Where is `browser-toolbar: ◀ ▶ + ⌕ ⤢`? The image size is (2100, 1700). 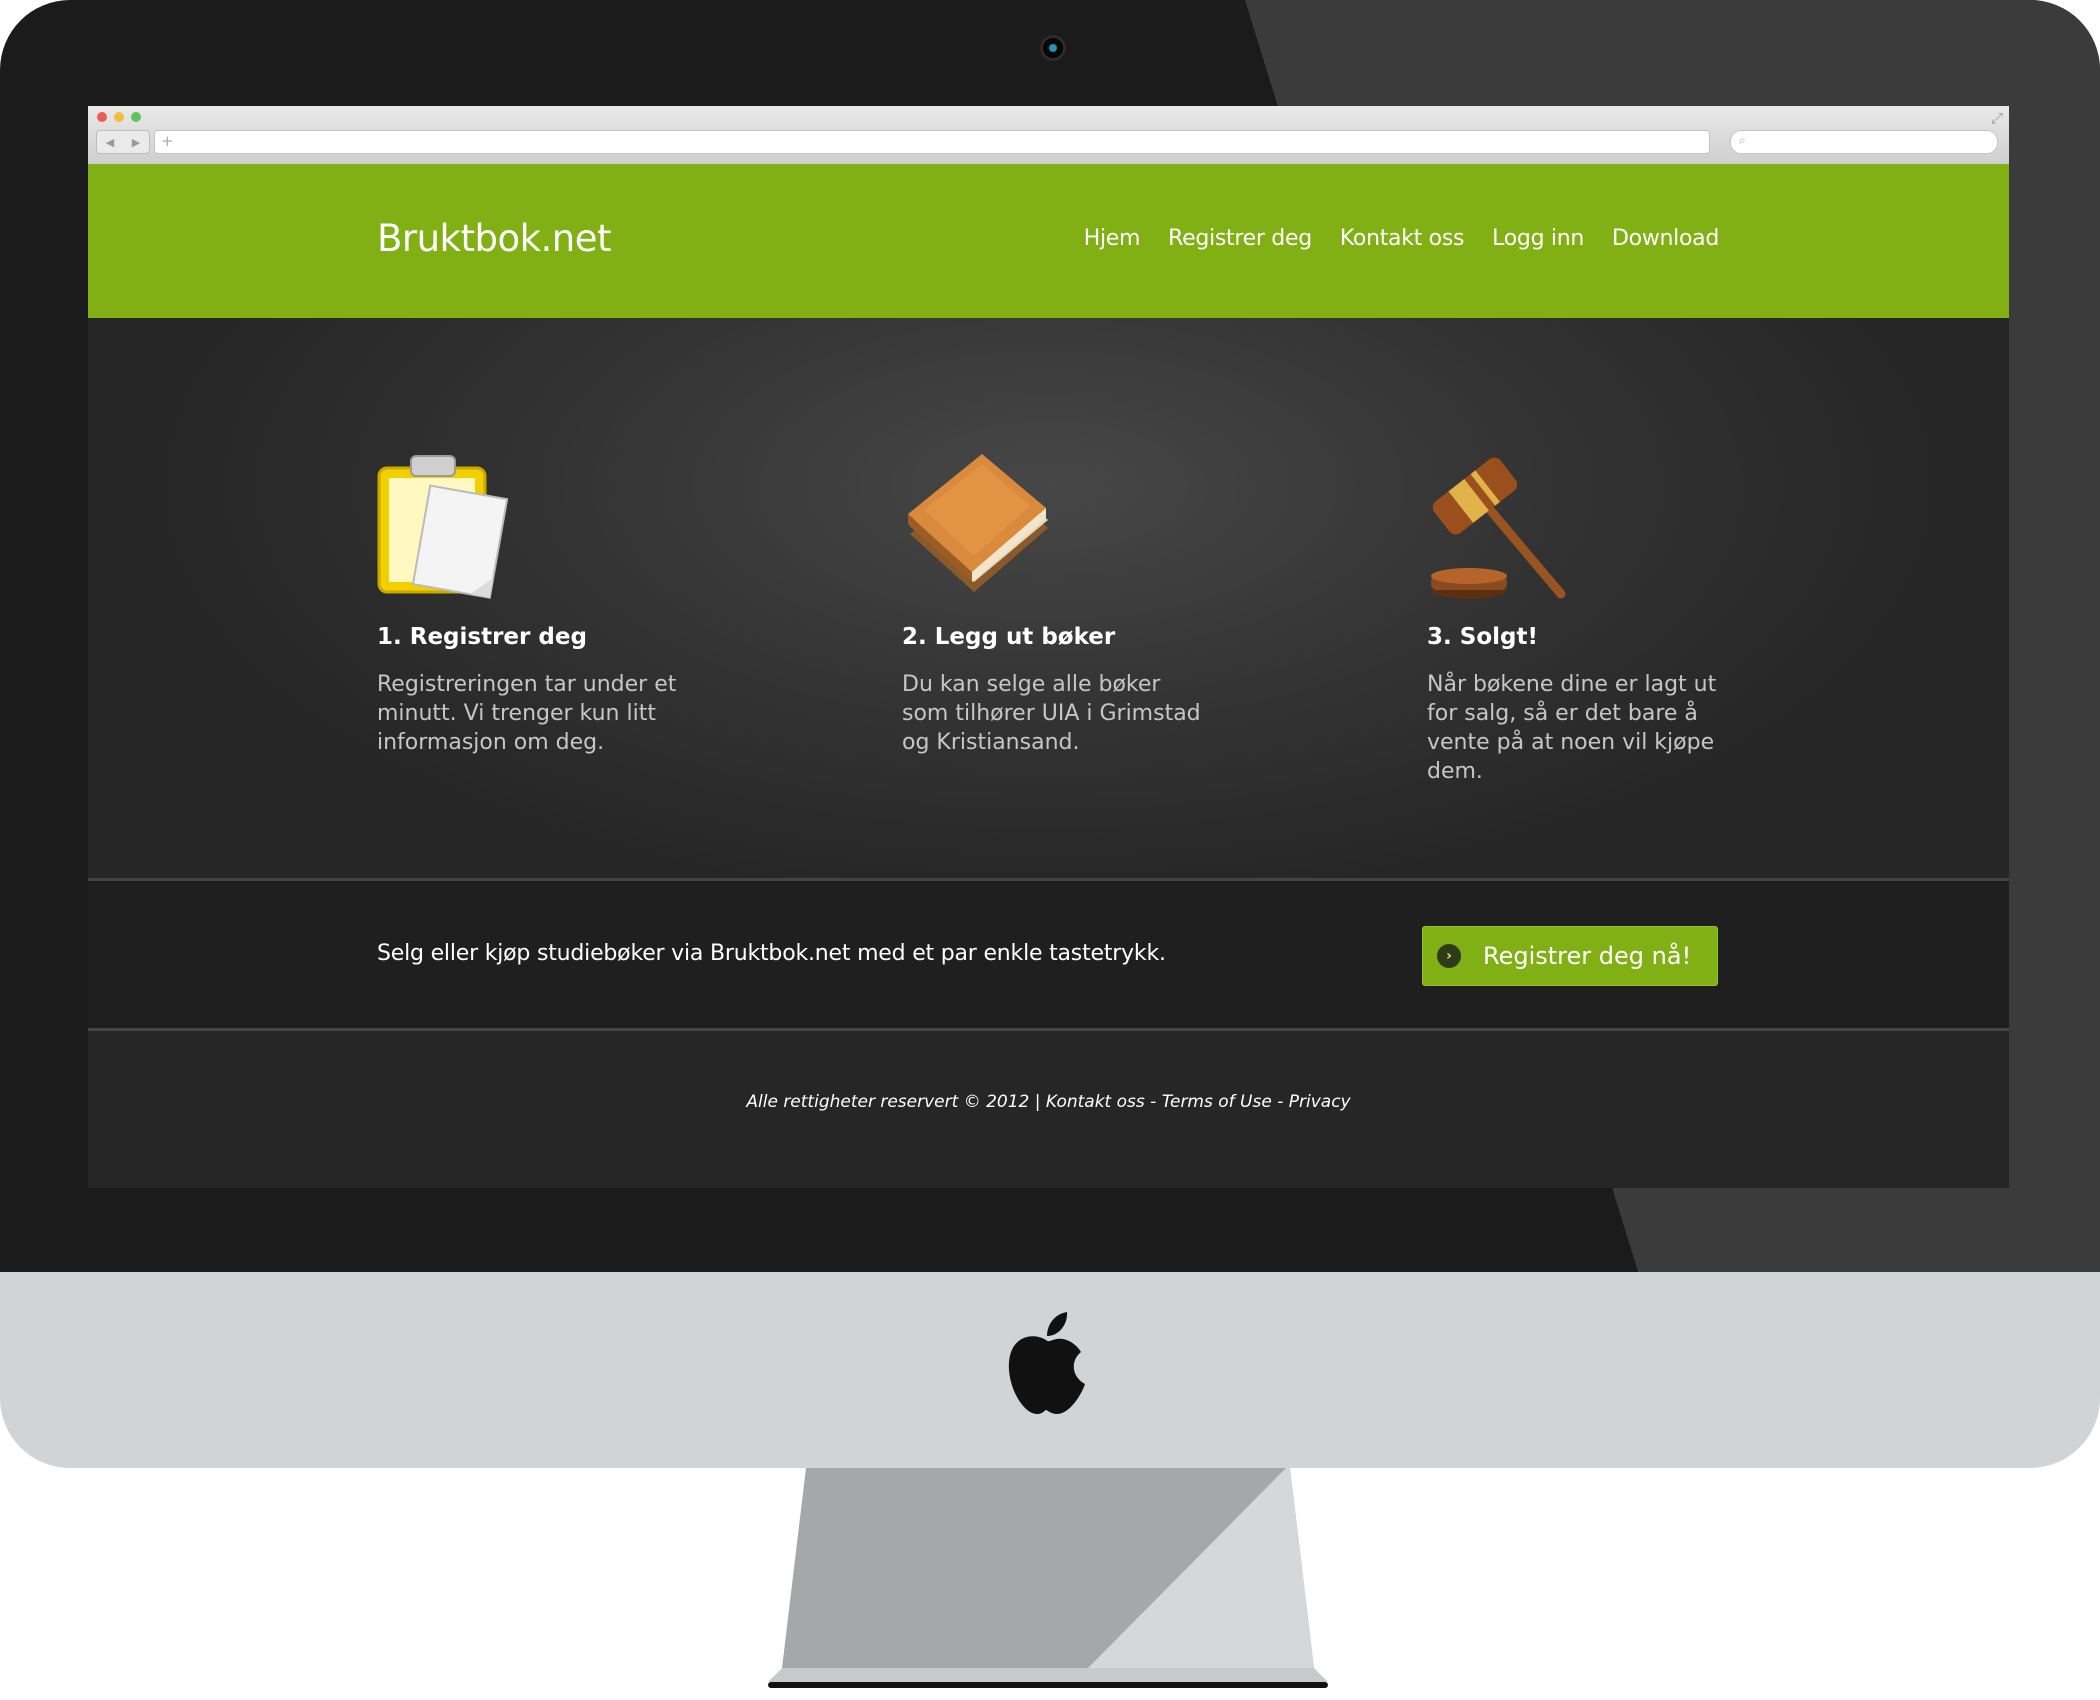 browser-toolbar: ◀ ▶ + ⌕ ⤢ is located at coordinates (1048, 135).